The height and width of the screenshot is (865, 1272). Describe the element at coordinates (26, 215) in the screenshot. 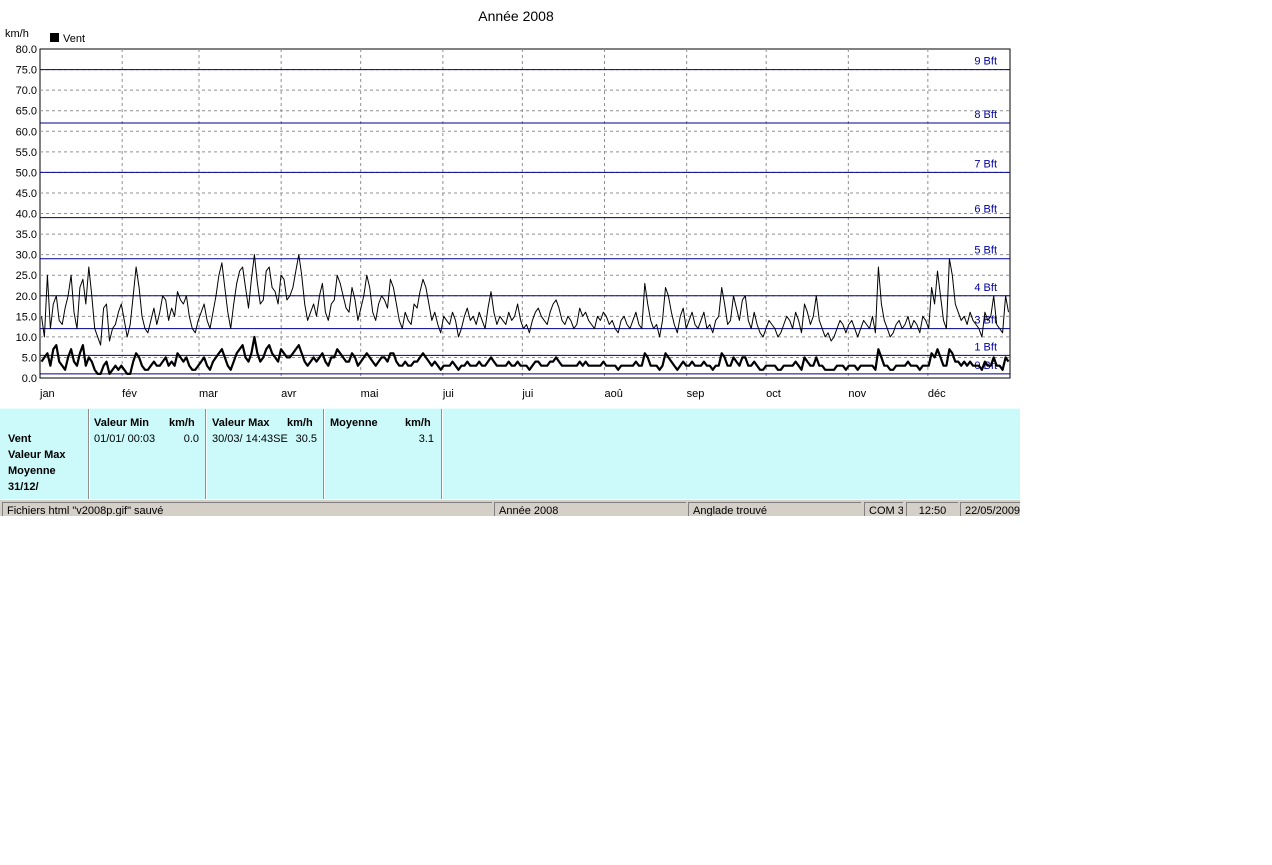

I see `y-tick-label: 40.0` at that location.